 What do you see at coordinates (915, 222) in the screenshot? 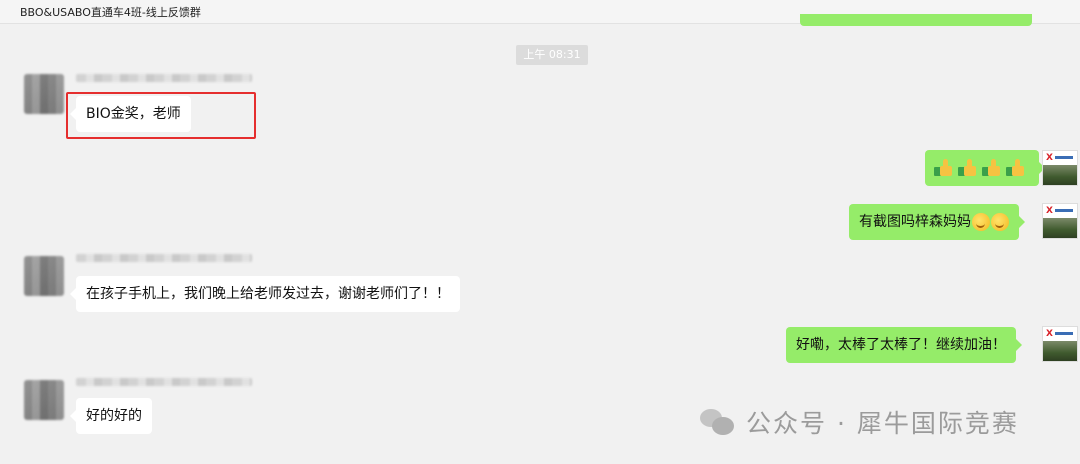
I see `message-text: 有截图吗梓森妈妈` at bounding box center [915, 222].